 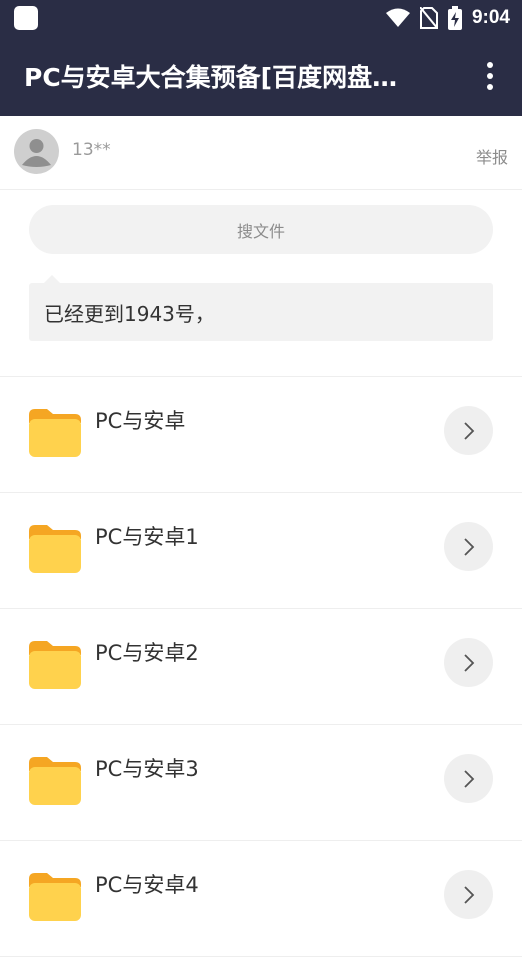 What do you see at coordinates (261, 551) in the screenshot?
I see `list-item: PC与安卓1` at bounding box center [261, 551].